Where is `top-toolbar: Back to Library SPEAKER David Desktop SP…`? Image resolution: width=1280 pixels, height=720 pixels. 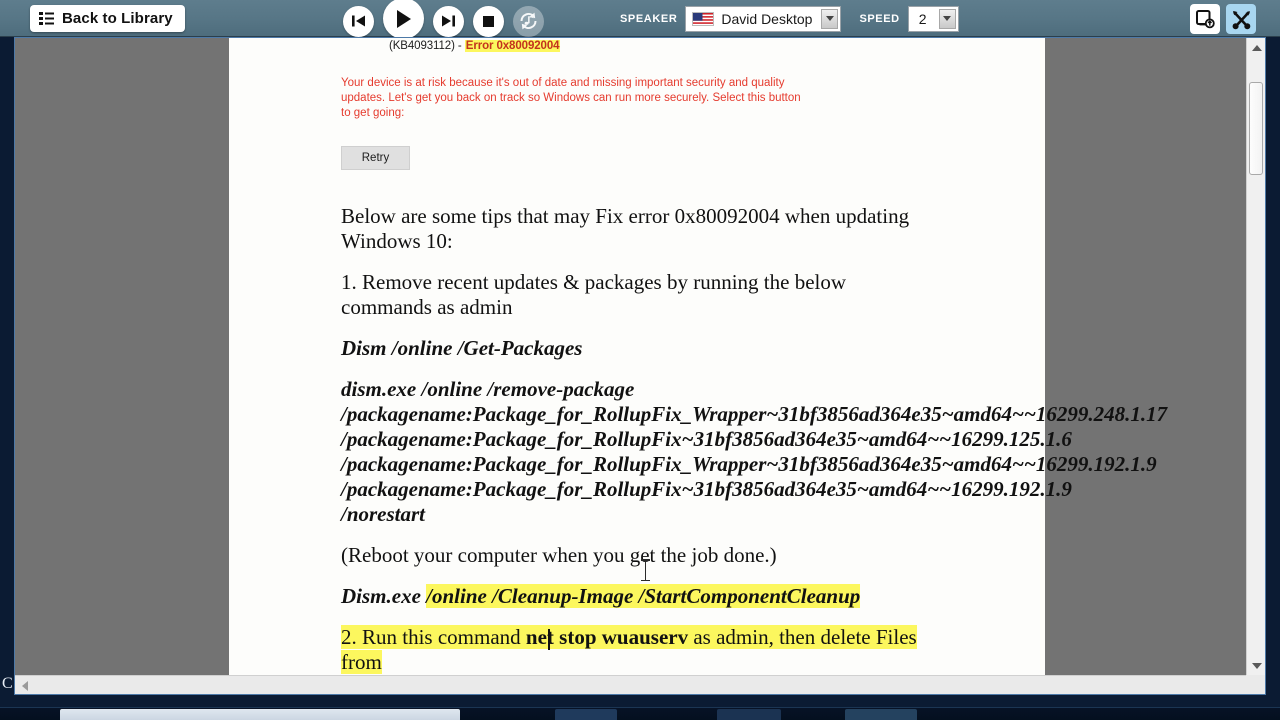
top-toolbar: Back to Library SPEAKER David Desktop SP… is located at coordinates (640, 19).